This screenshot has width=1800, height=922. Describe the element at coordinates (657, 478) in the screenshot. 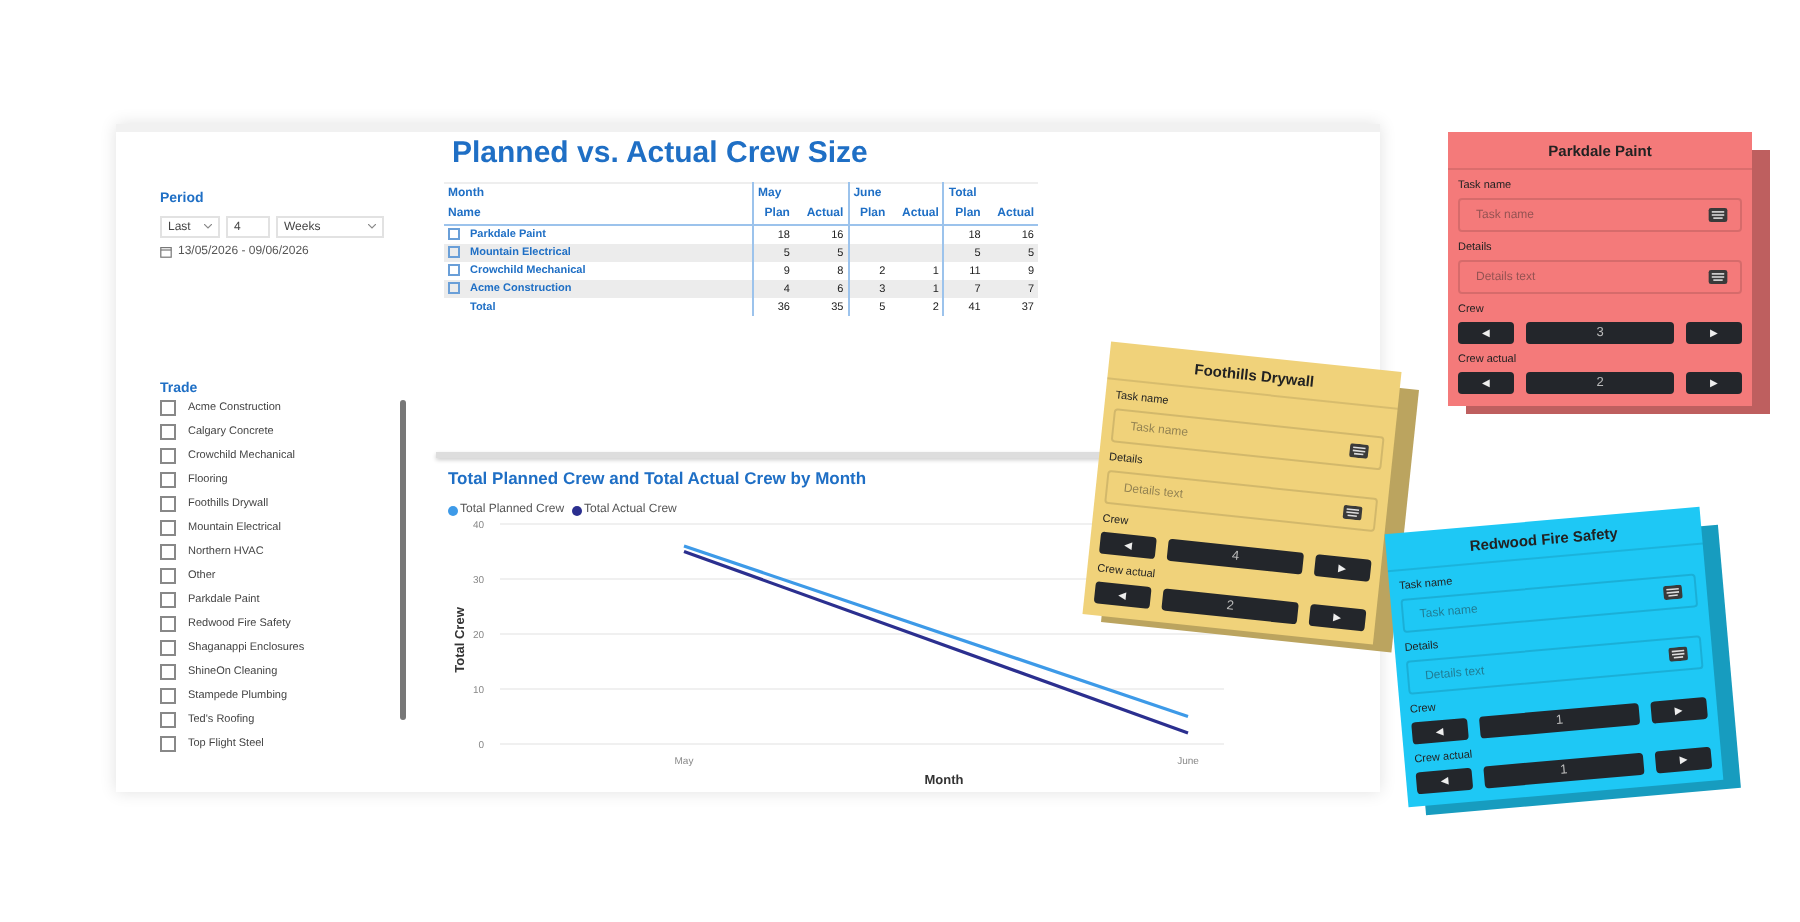

I see `chart-title: Total Planned Crew and Total Actual Crew by Month` at that location.